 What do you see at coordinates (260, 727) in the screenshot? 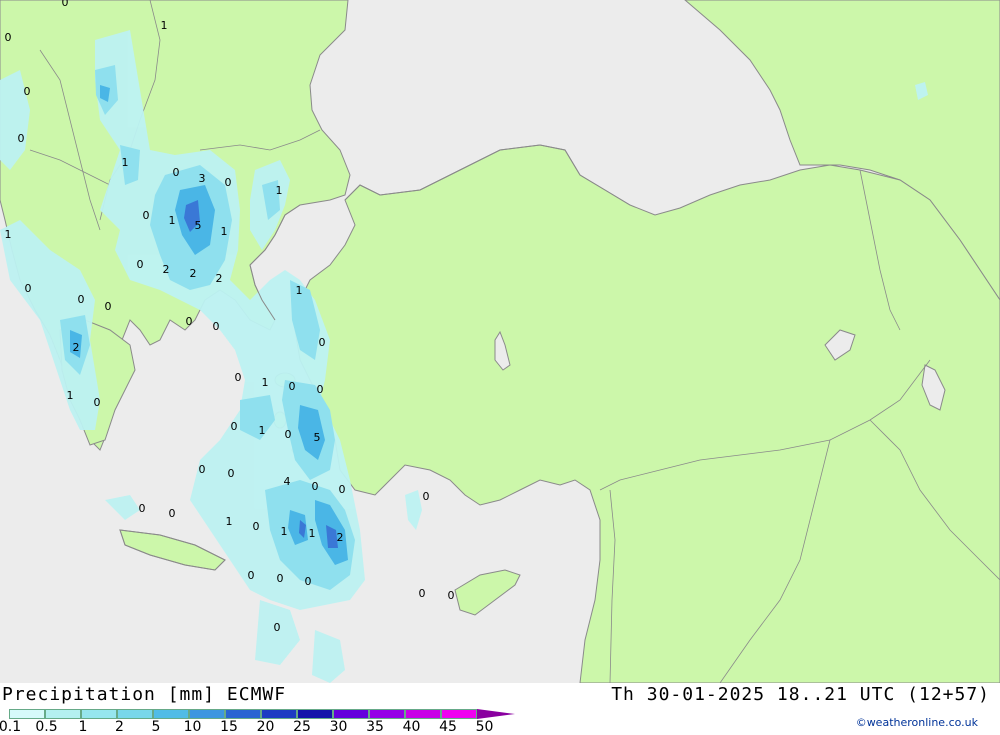
I see `legend-ticks: 0.1 0.5 1 2 5 10 15 20 25 30 35 40 45 50` at bounding box center [260, 727].